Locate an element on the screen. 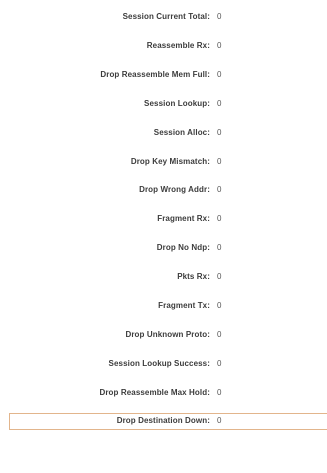  stat-row-pkts-rx: Pkts Rx: 0 is located at coordinates (163, 279).